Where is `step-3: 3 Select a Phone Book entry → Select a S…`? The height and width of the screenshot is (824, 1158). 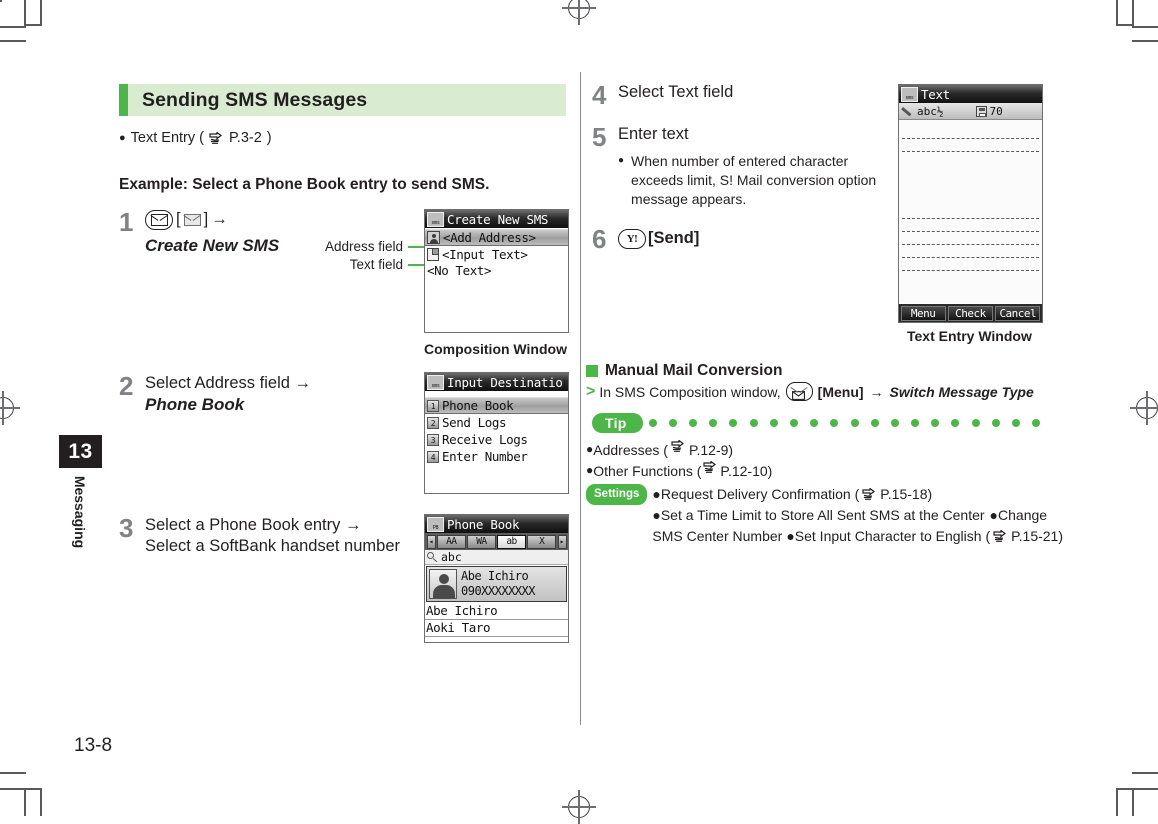
step-3: 3 Select a Phone Book entry → Select a S… is located at coordinates (269, 536).